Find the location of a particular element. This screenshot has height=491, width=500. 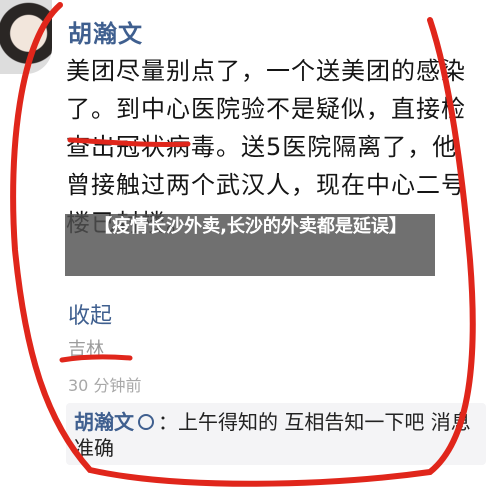

red-underline-location is located at coordinates (96, 358).